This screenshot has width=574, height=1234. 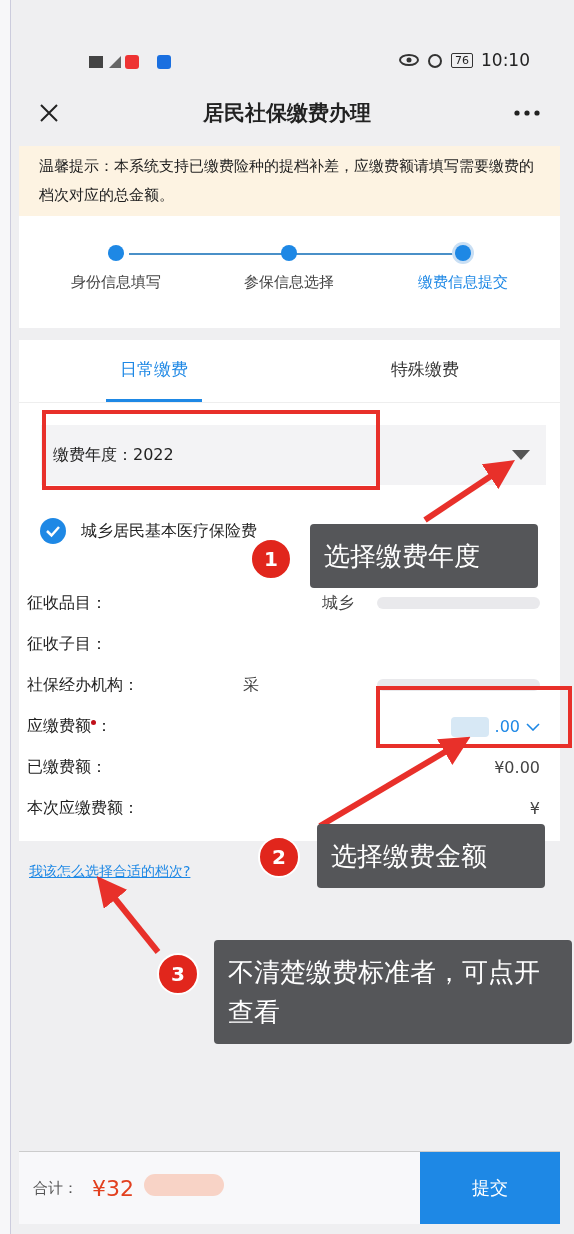 I want to click on page-title: 居民社保缴费办理, so click(x=286, y=113).